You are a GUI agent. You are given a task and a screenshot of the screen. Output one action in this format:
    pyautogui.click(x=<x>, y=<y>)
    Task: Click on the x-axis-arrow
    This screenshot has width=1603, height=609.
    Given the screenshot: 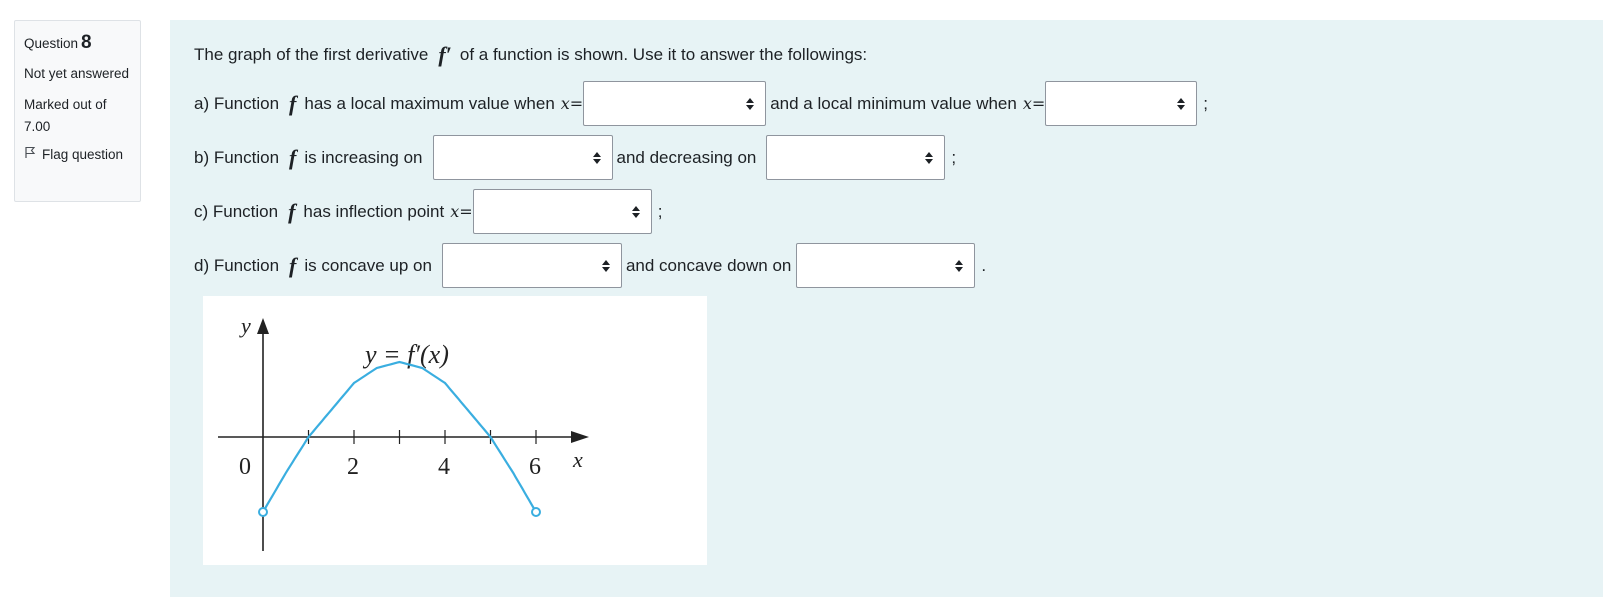 What is the action you would take?
    pyautogui.click(x=580, y=437)
    